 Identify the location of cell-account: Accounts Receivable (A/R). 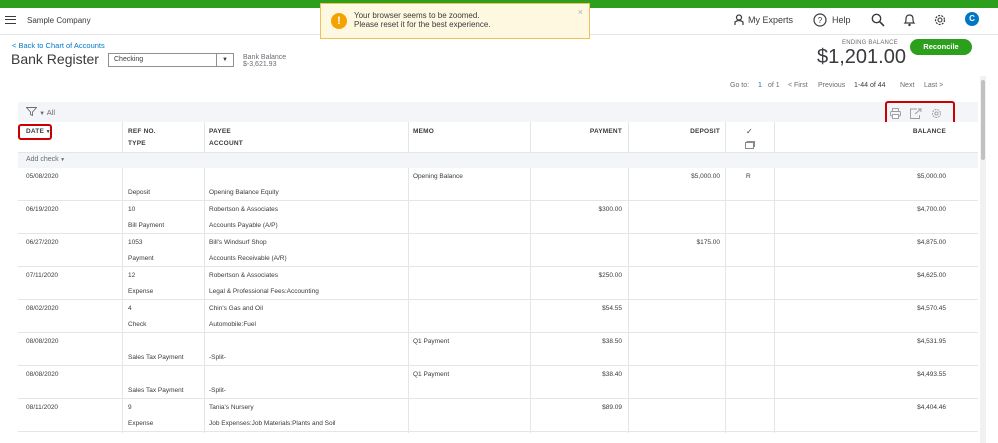
(248, 258).